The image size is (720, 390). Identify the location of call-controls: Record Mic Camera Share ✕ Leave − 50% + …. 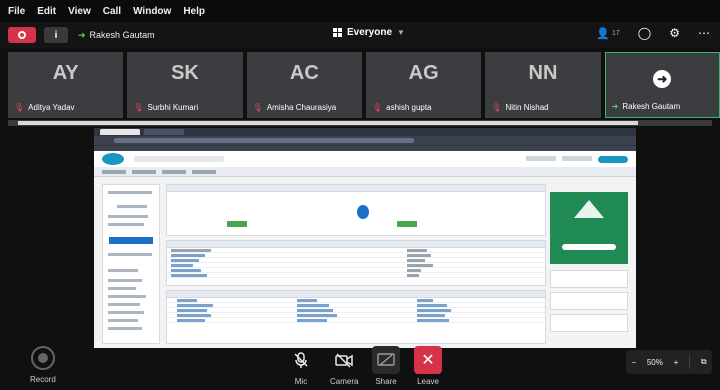
(360, 366).